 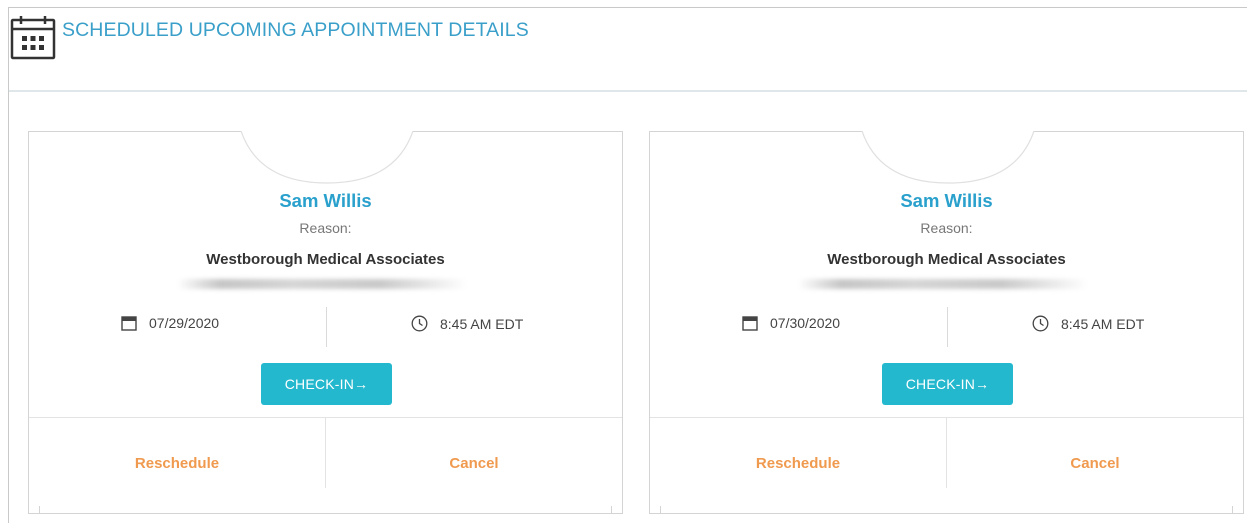 I want to click on appointment-date: 07/29/2020, so click(x=170, y=323).